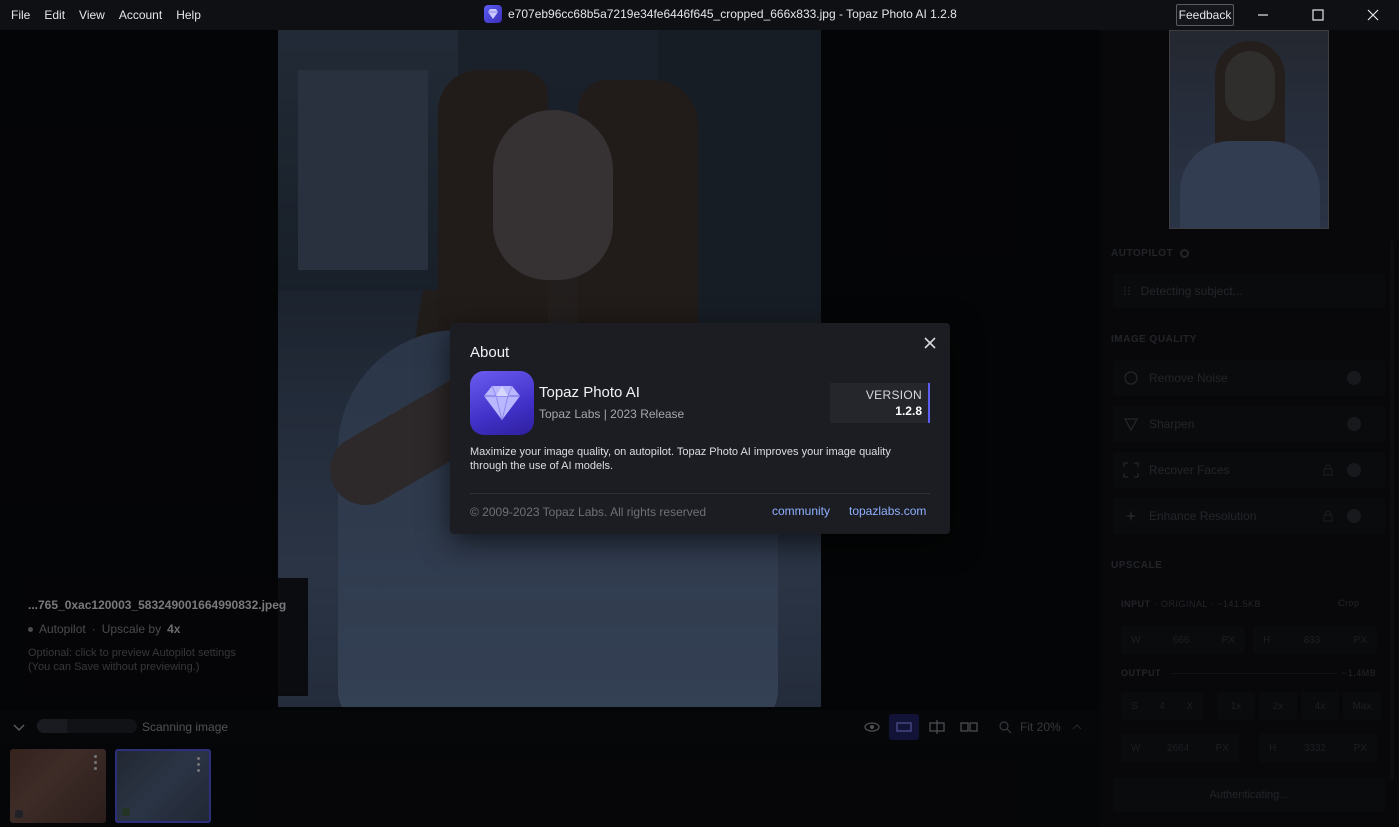 This screenshot has height=827, width=1399. What do you see at coordinates (502, 403) in the screenshot?
I see `product-logo-icon` at bounding box center [502, 403].